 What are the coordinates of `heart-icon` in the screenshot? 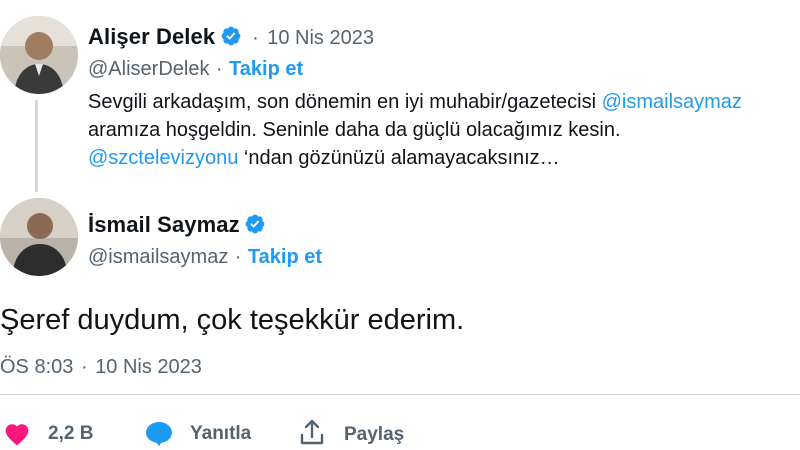 It's located at (17, 435).